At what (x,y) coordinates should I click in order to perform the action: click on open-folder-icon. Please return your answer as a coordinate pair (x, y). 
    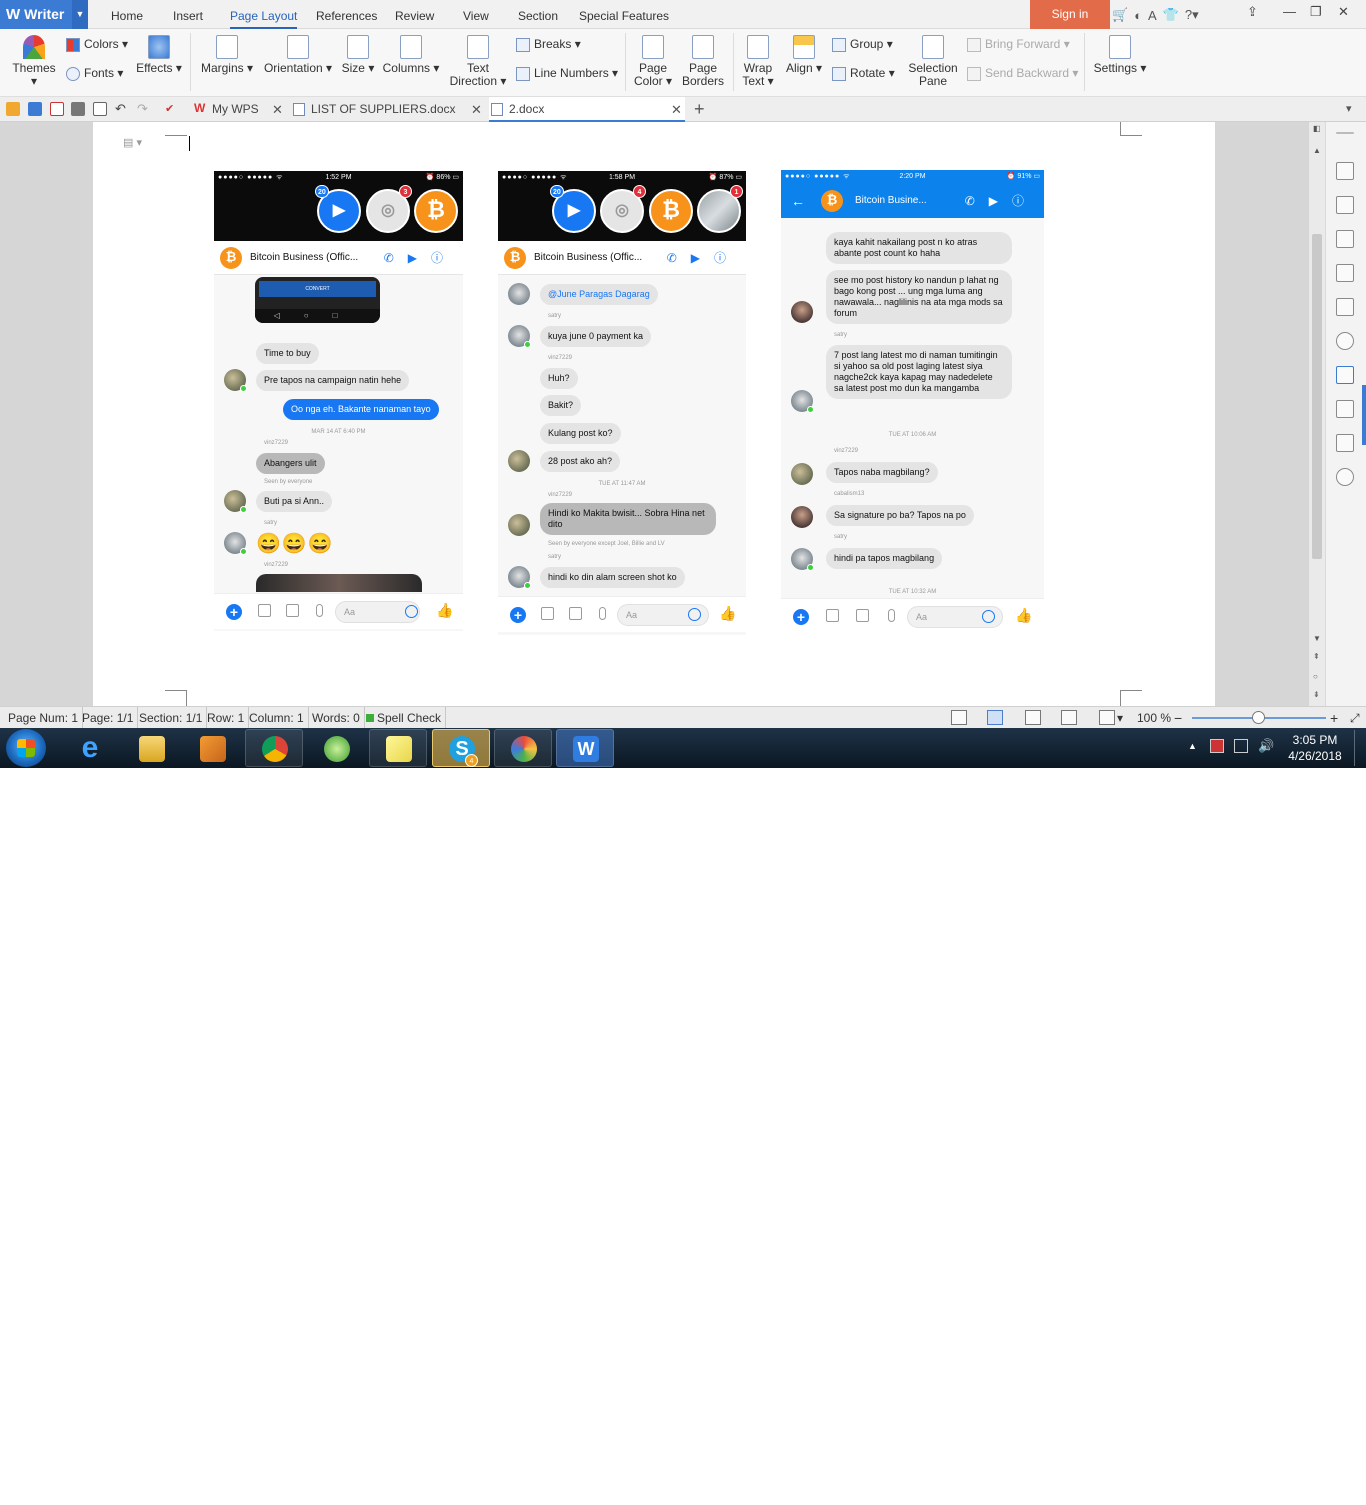
    Looking at the image, I should click on (13, 109).